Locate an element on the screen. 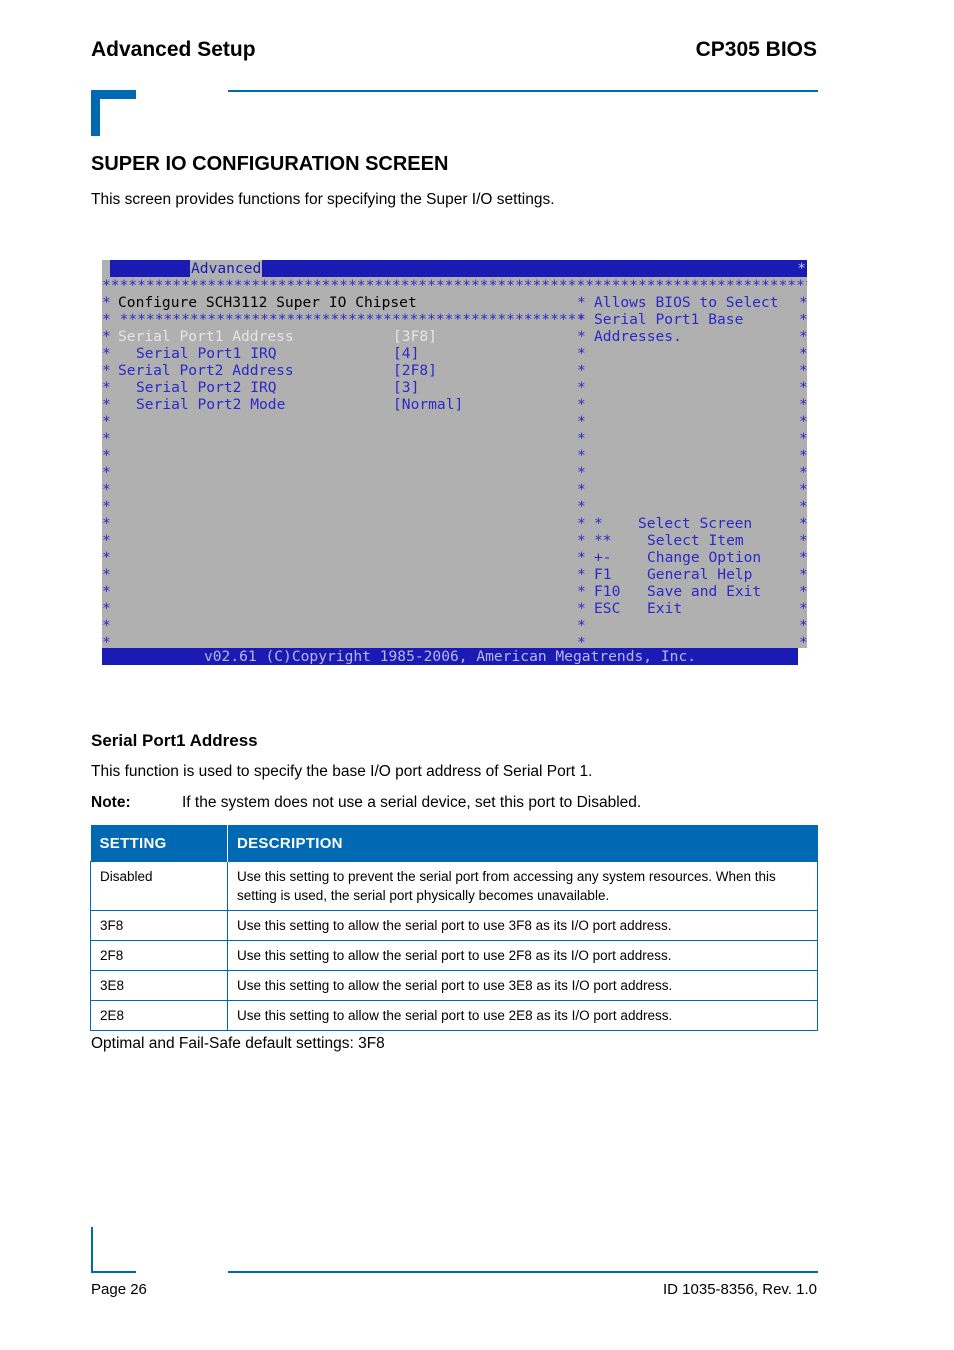 The height and width of the screenshot is (1350, 954). bios-menu-value: [3] is located at coordinates (406, 387).